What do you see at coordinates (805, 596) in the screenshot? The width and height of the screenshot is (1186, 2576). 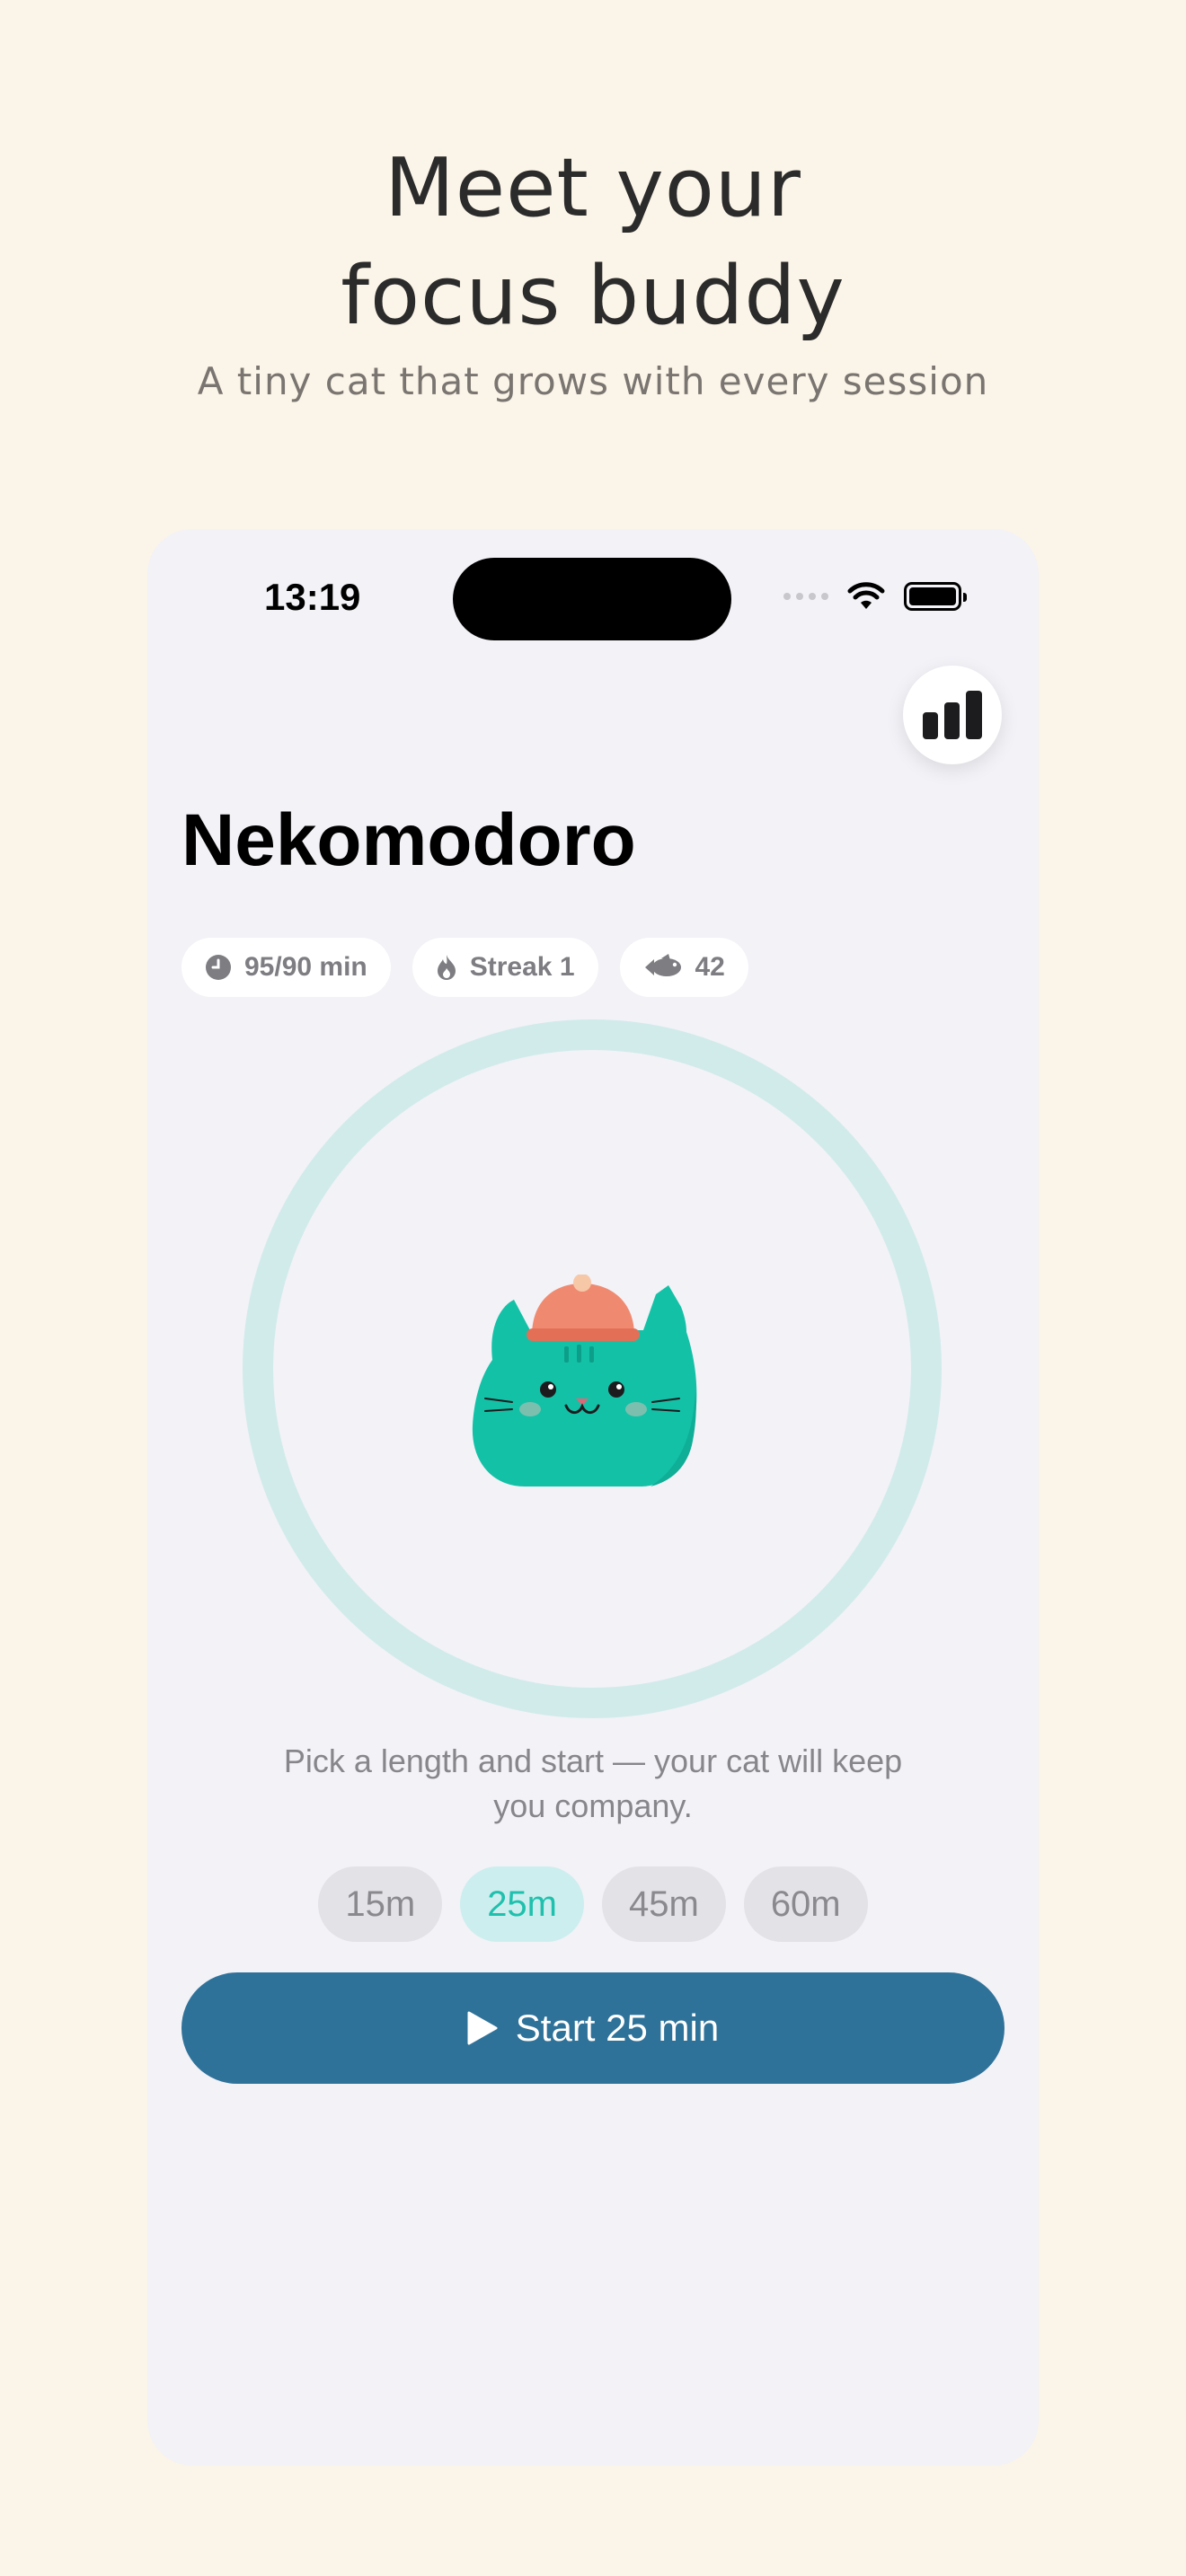 I see `signal-dots-icon` at bounding box center [805, 596].